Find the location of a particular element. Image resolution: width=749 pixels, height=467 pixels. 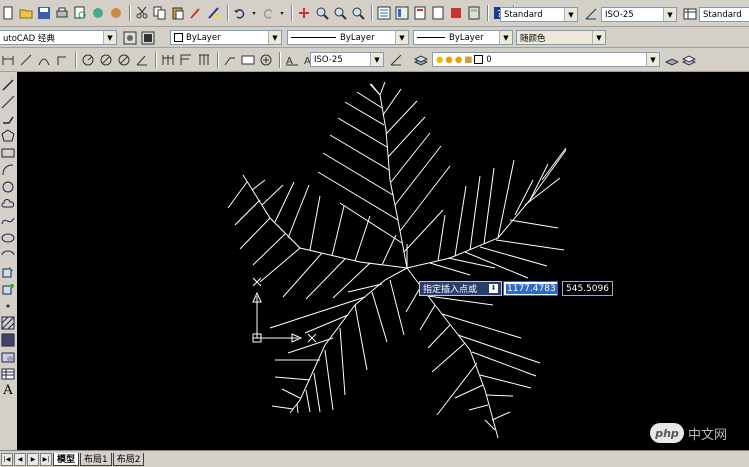

sheet-set-icon is located at coordinates (438, 13).